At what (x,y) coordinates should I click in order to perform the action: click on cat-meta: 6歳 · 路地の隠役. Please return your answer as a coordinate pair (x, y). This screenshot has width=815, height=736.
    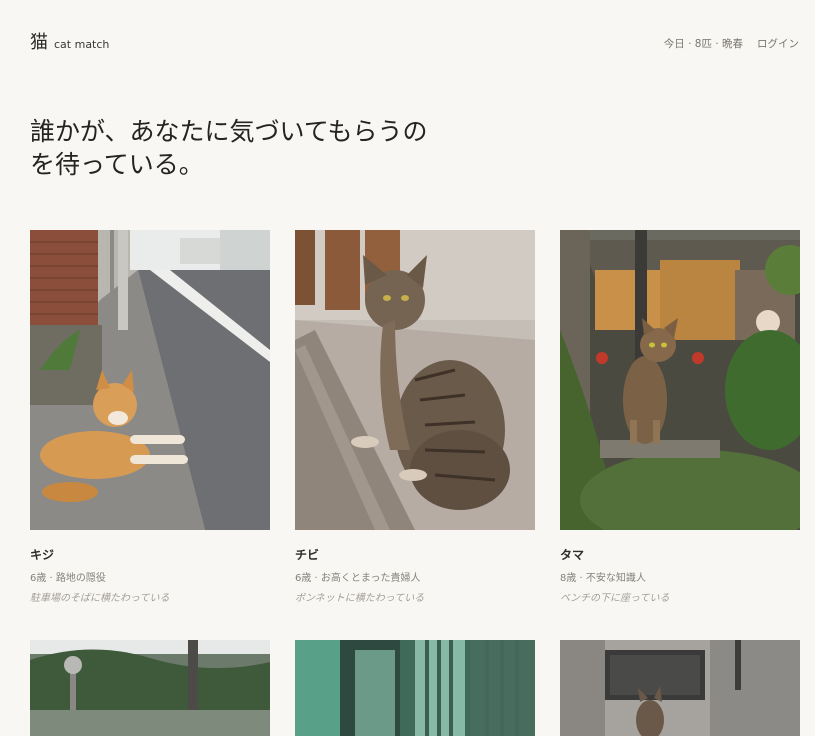
    Looking at the image, I should click on (68, 578).